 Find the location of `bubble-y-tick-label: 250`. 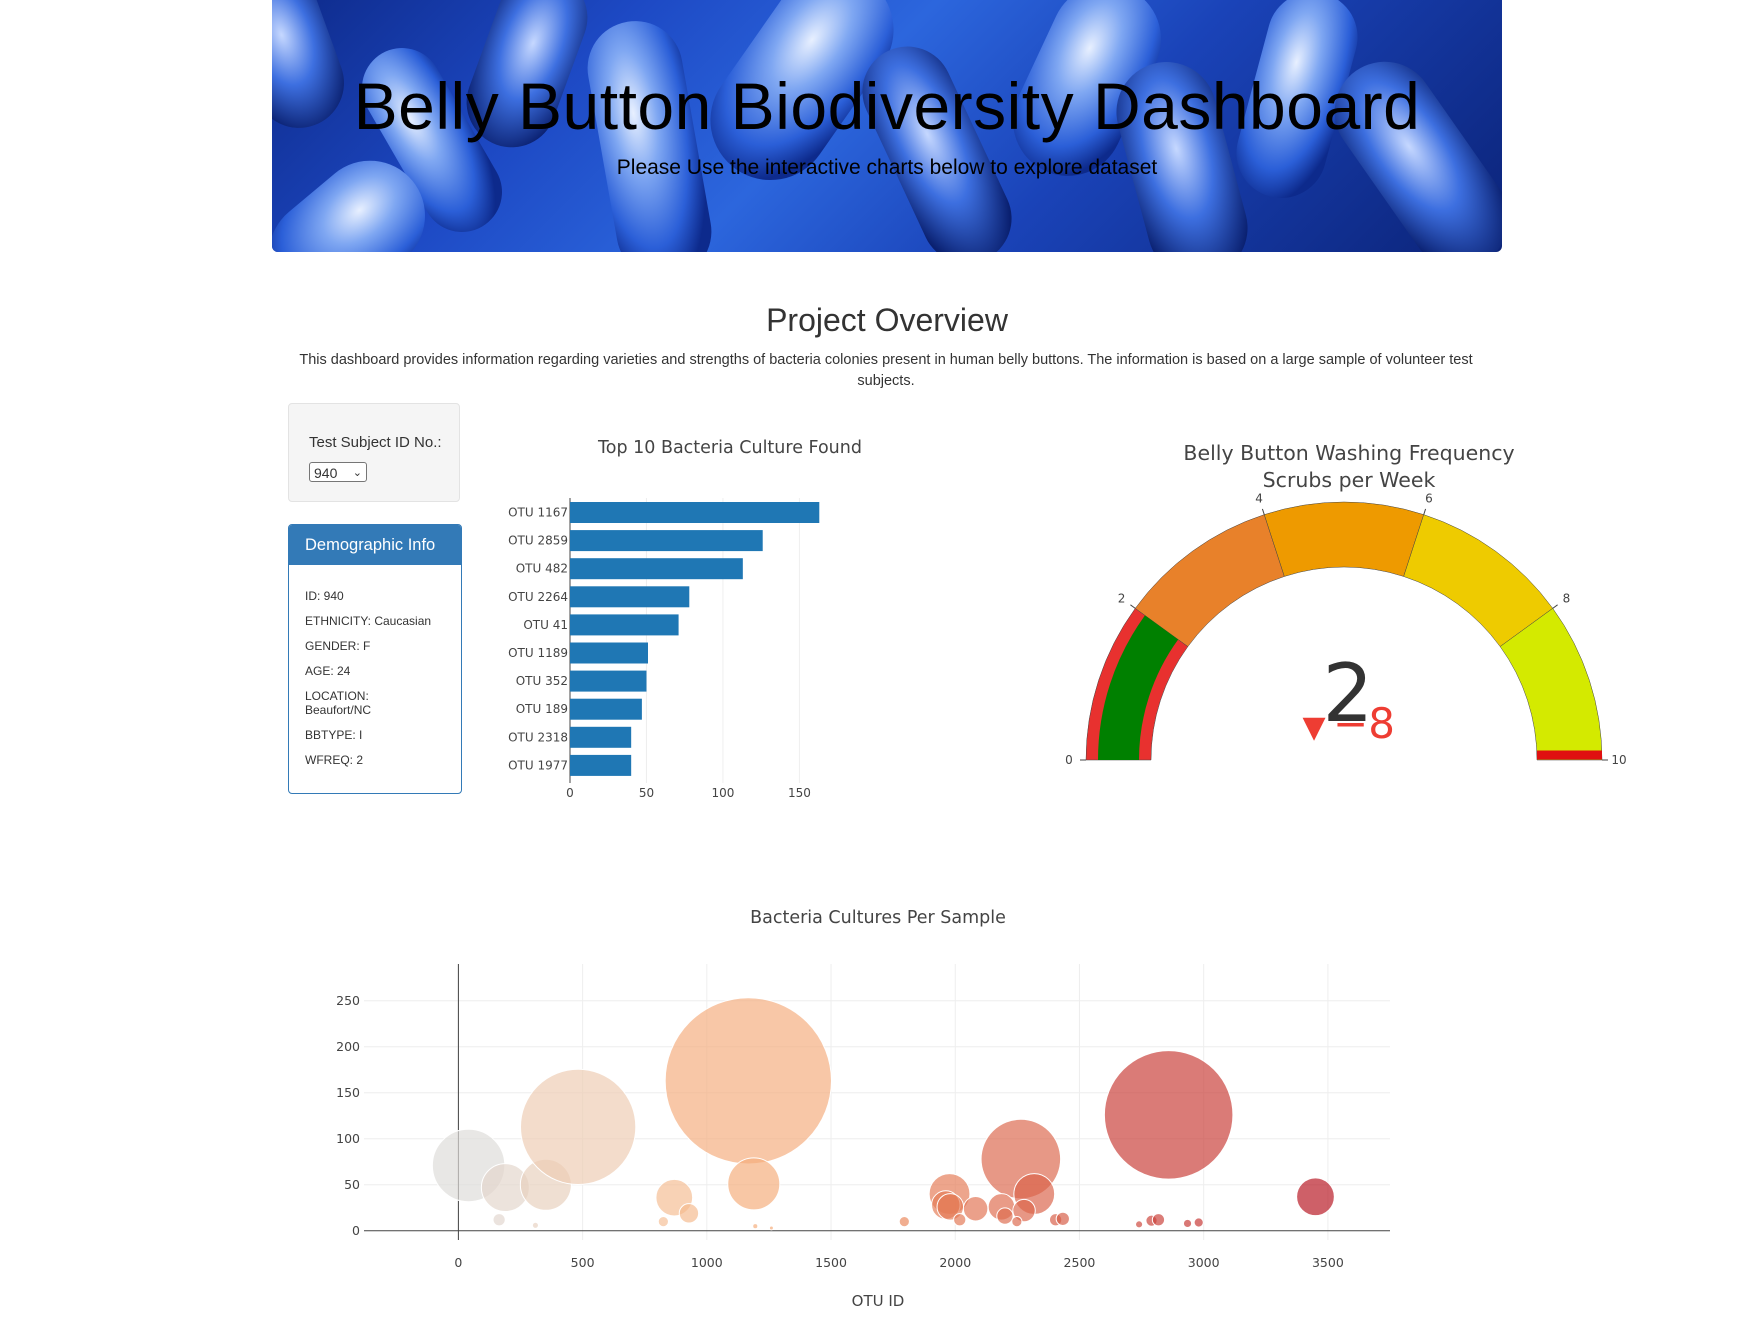

bubble-y-tick-label: 250 is located at coordinates (348, 1000).